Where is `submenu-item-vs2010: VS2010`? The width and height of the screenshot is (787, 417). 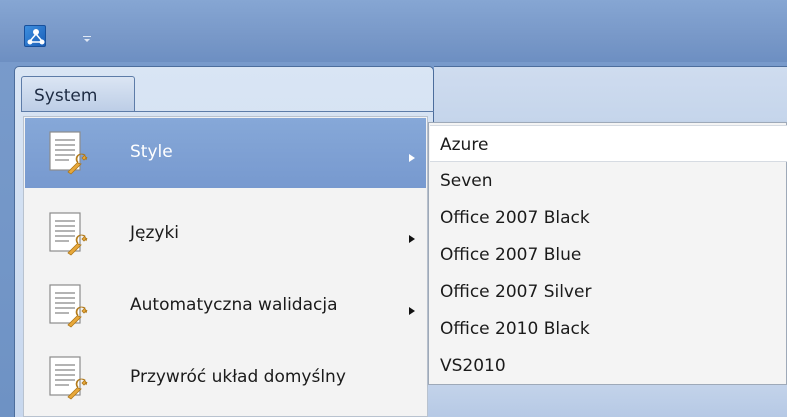 submenu-item-vs2010: VS2010 is located at coordinates (608, 365).